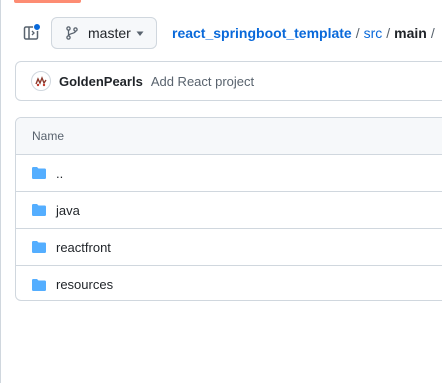 The image size is (442, 383). I want to click on breadcrumb-repo-link: react_springboot_template, so click(262, 33).